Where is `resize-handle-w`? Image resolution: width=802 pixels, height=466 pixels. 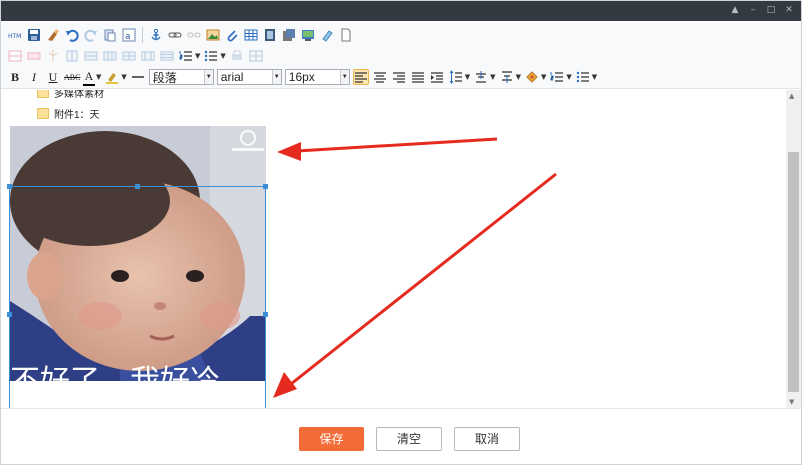 resize-handle-w is located at coordinates (9, 314).